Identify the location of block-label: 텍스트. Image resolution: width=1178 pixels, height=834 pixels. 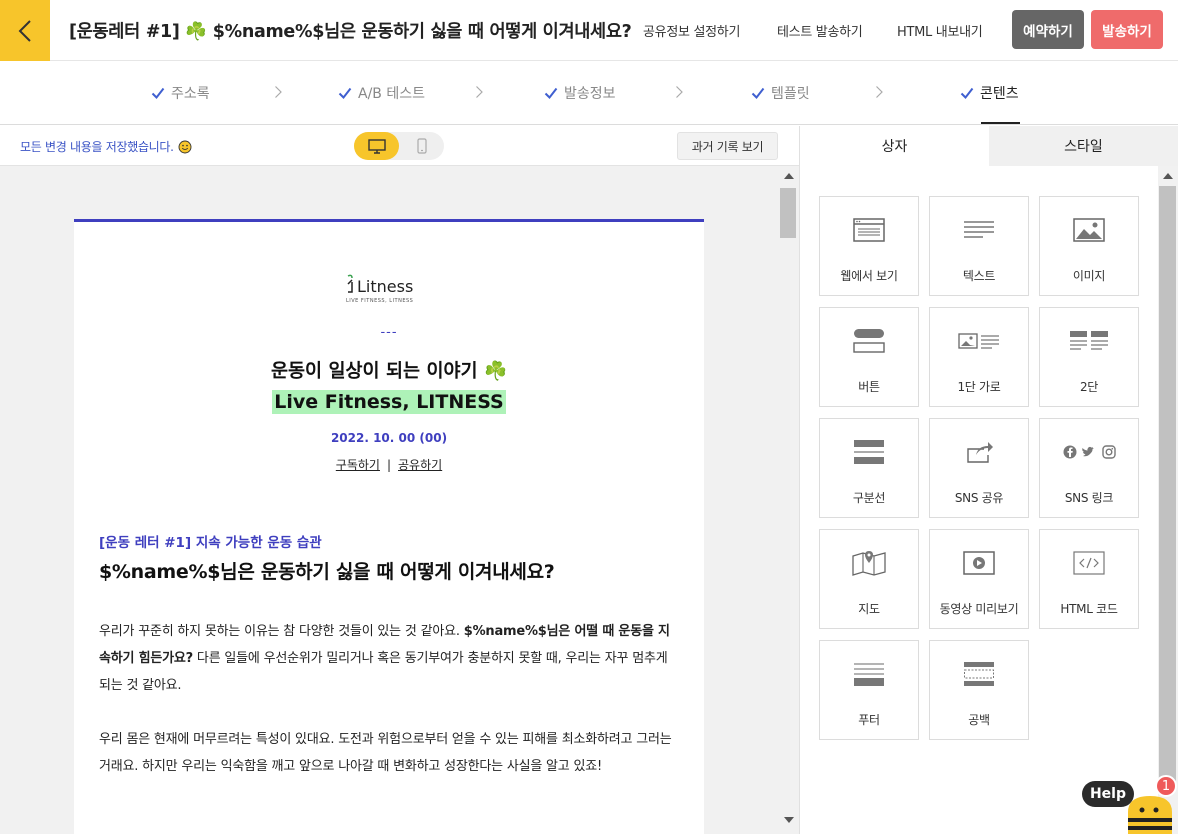
(979, 276).